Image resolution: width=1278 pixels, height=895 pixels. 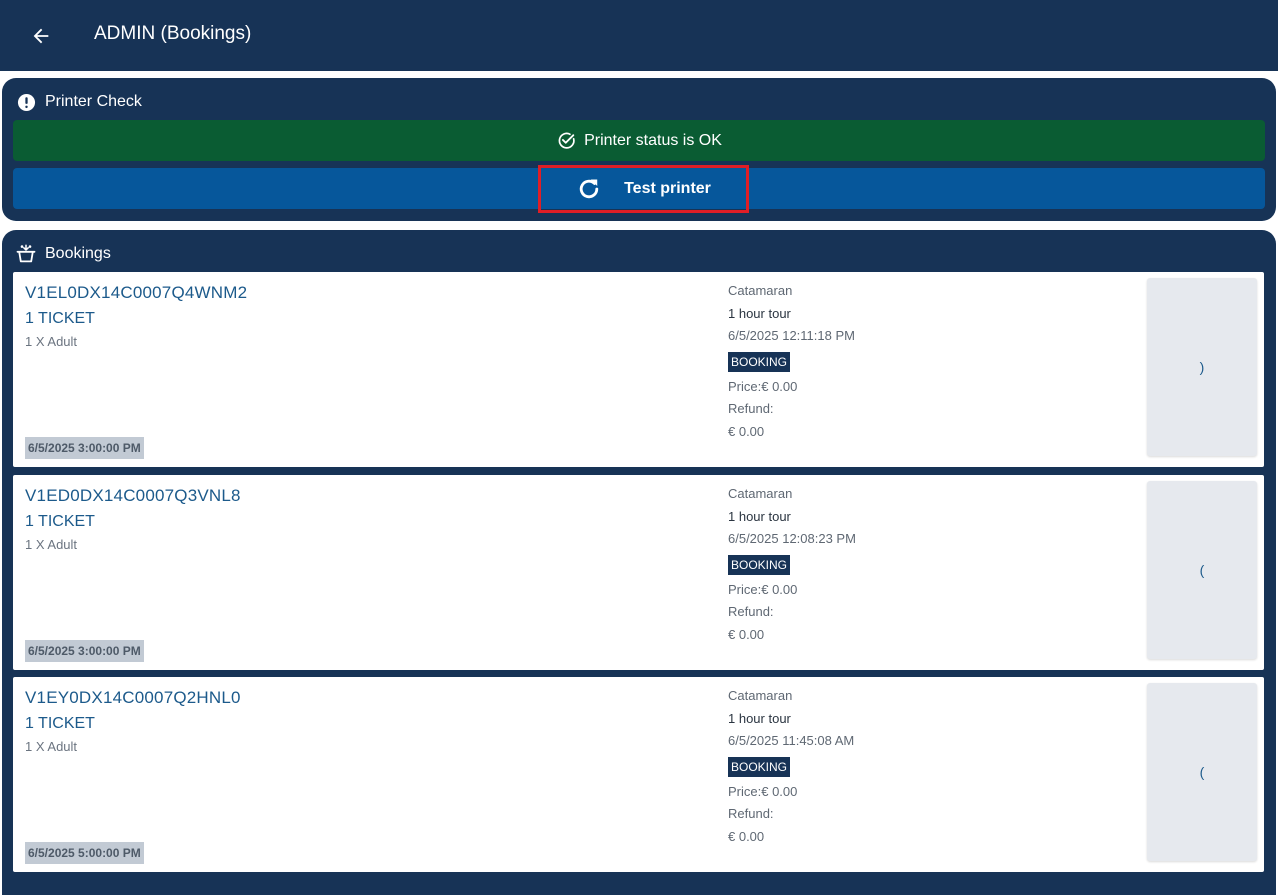 I want to click on test-printer-label: Test printer, so click(x=667, y=188).